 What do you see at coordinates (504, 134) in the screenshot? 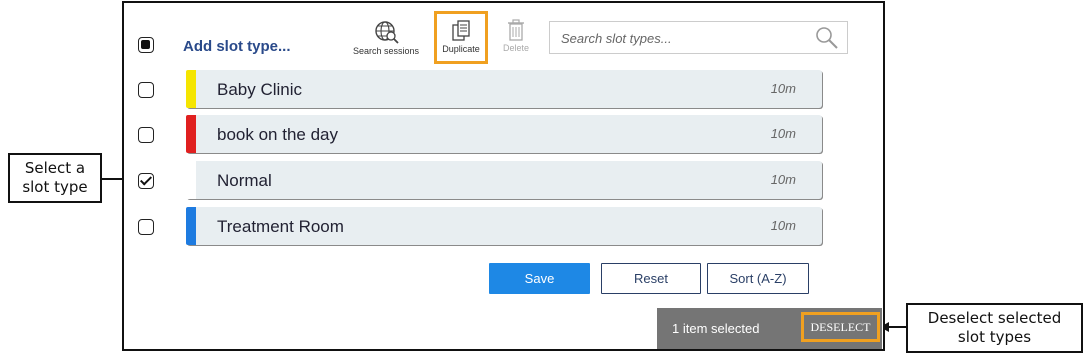
I see `slot-row-book-on-the-day: book on the day 10m` at bounding box center [504, 134].